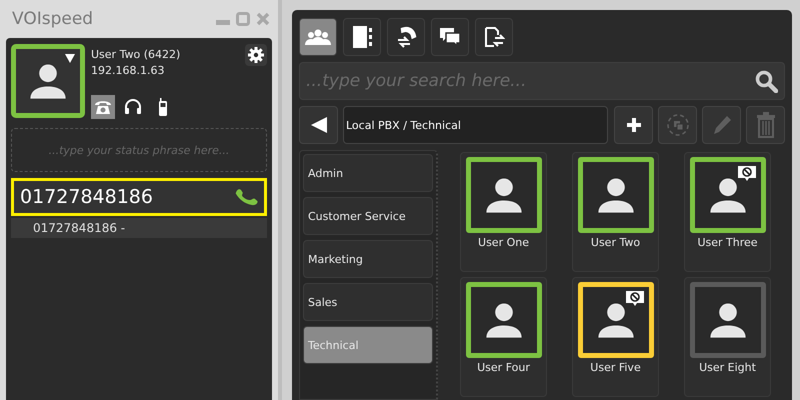  I want to click on file-transfer-icon, so click(494, 37).